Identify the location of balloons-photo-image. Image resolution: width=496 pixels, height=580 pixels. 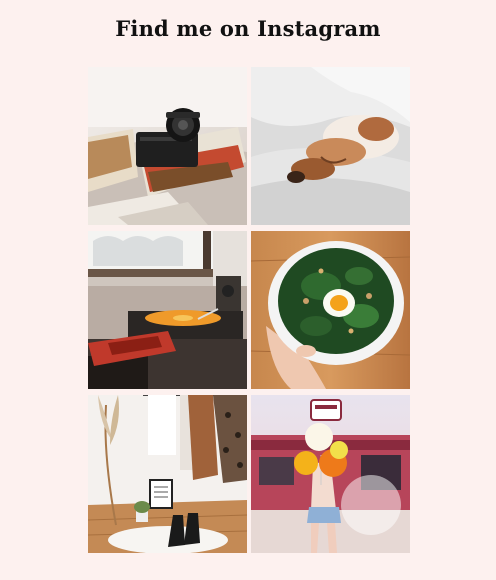
(330, 474).